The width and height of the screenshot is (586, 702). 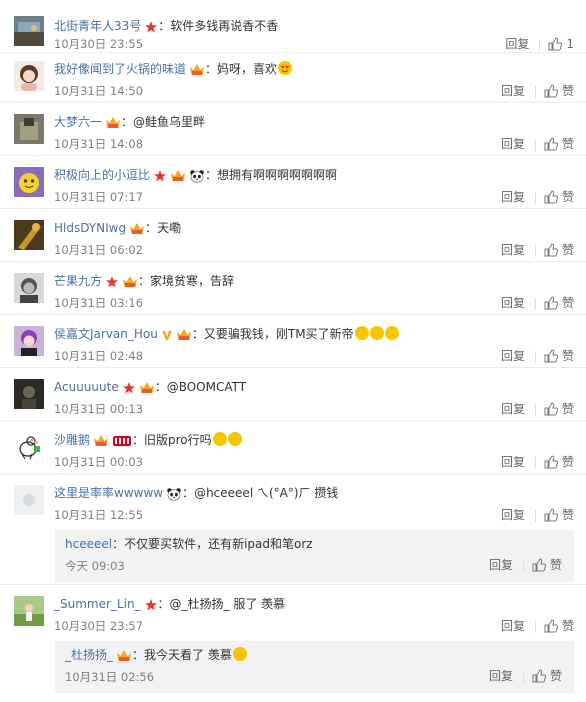 What do you see at coordinates (78, 281) in the screenshot?
I see `username: 芒果九方` at bounding box center [78, 281].